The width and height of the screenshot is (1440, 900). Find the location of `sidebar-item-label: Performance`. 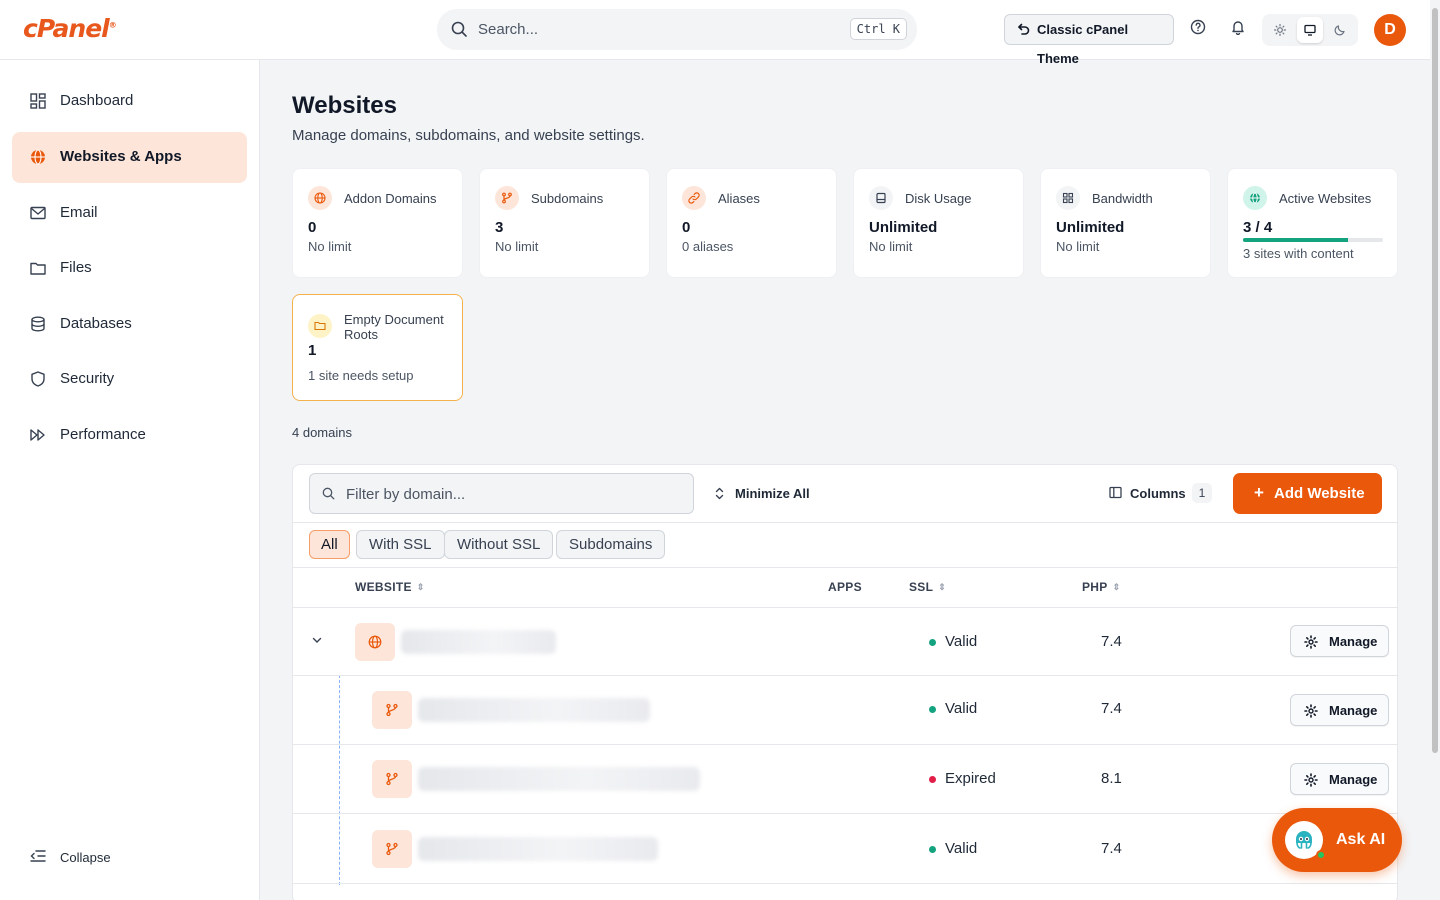

sidebar-item-label: Performance is located at coordinates (103, 434).